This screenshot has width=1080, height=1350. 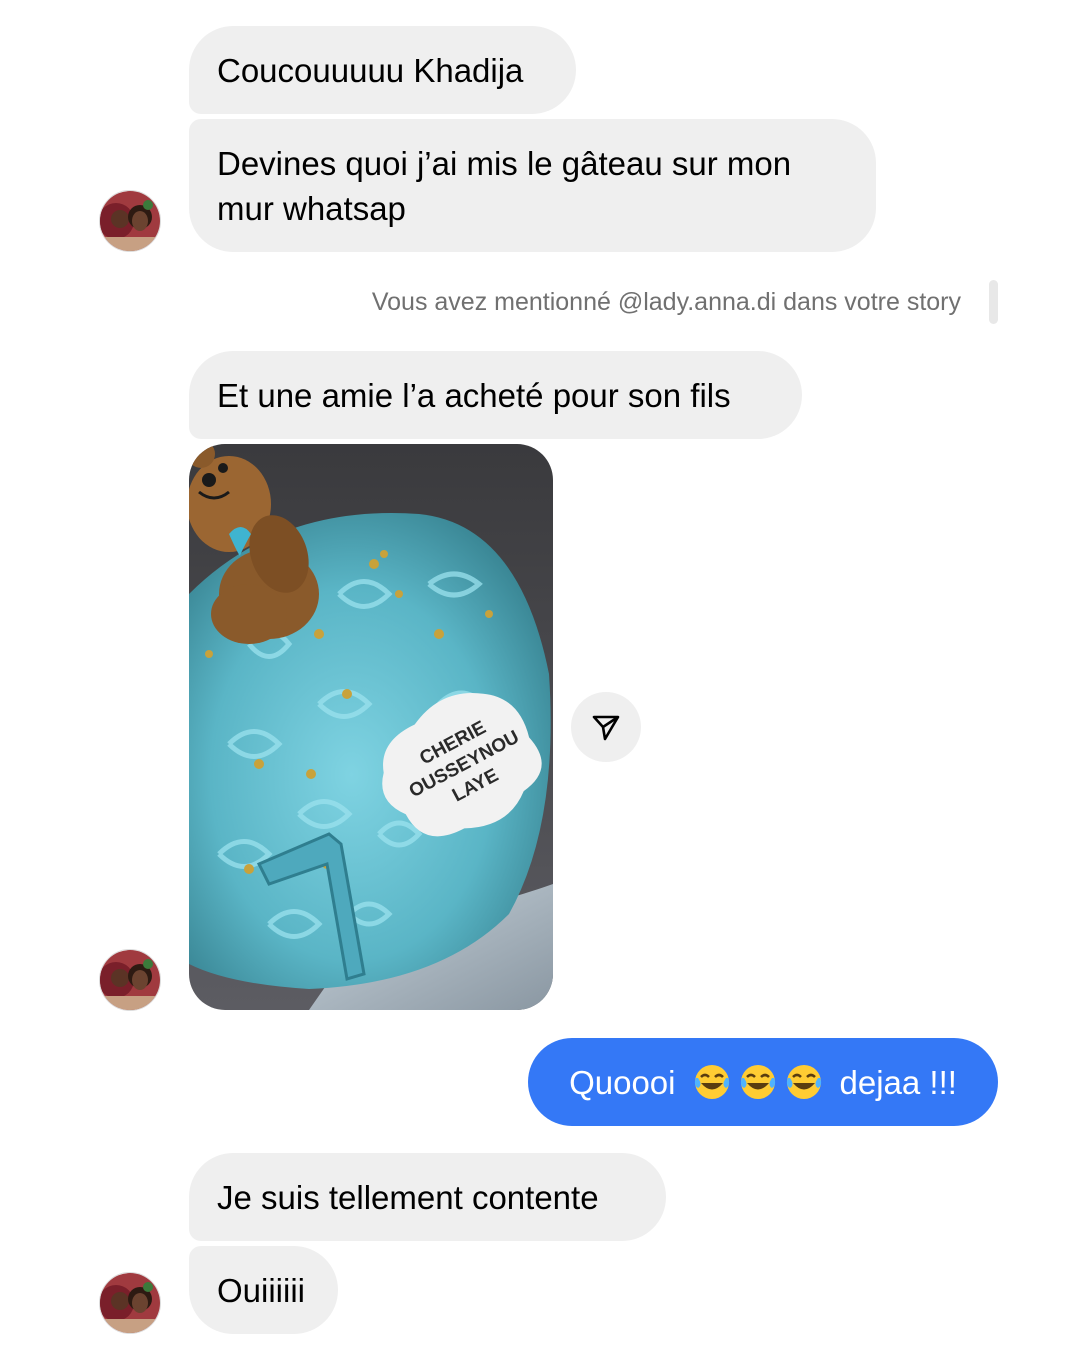 I want to click on incoming-message: Je suis tellement contente, so click(x=427, y=1197).